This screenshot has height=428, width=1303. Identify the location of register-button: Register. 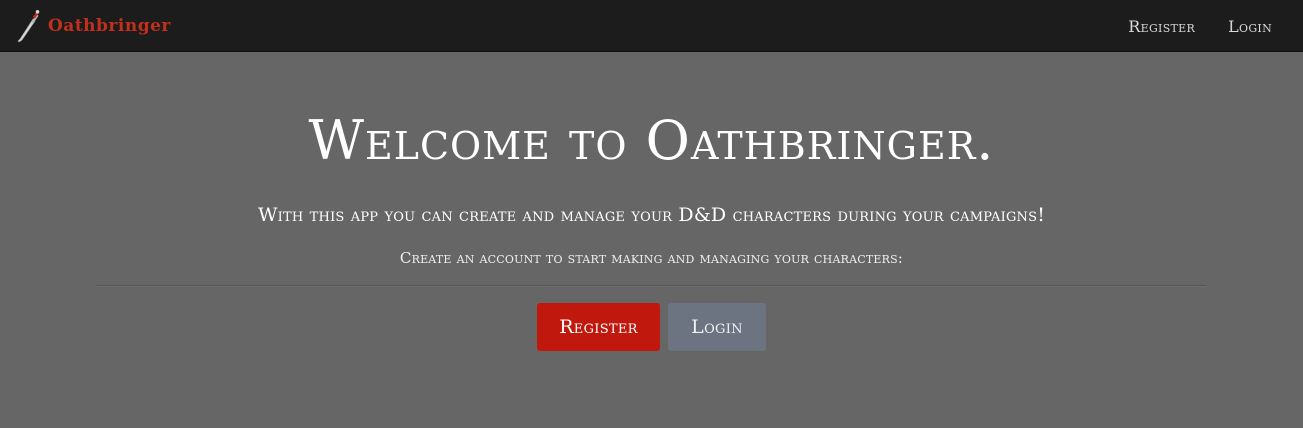
(598, 327).